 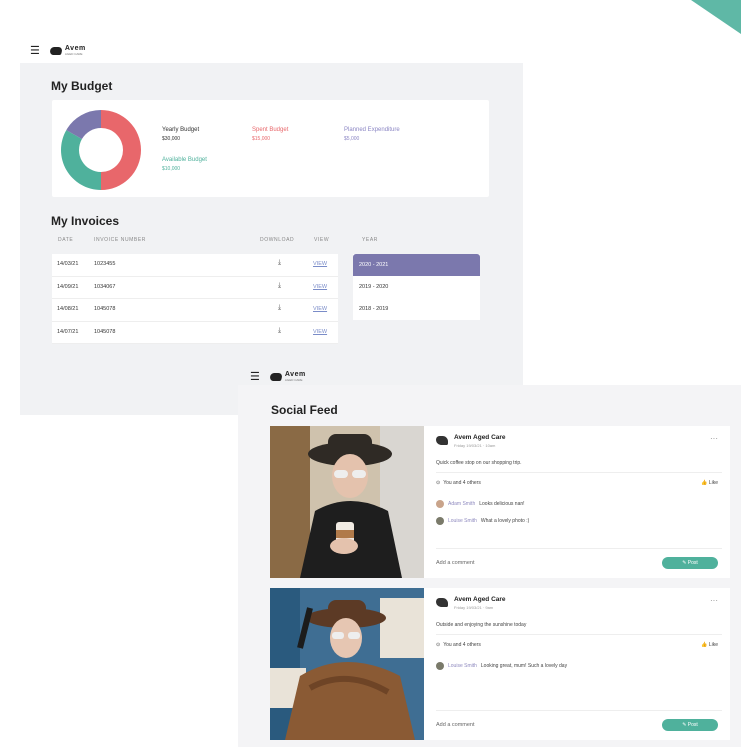 I want to click on commenter-avatar, so click(x=440, y=521).